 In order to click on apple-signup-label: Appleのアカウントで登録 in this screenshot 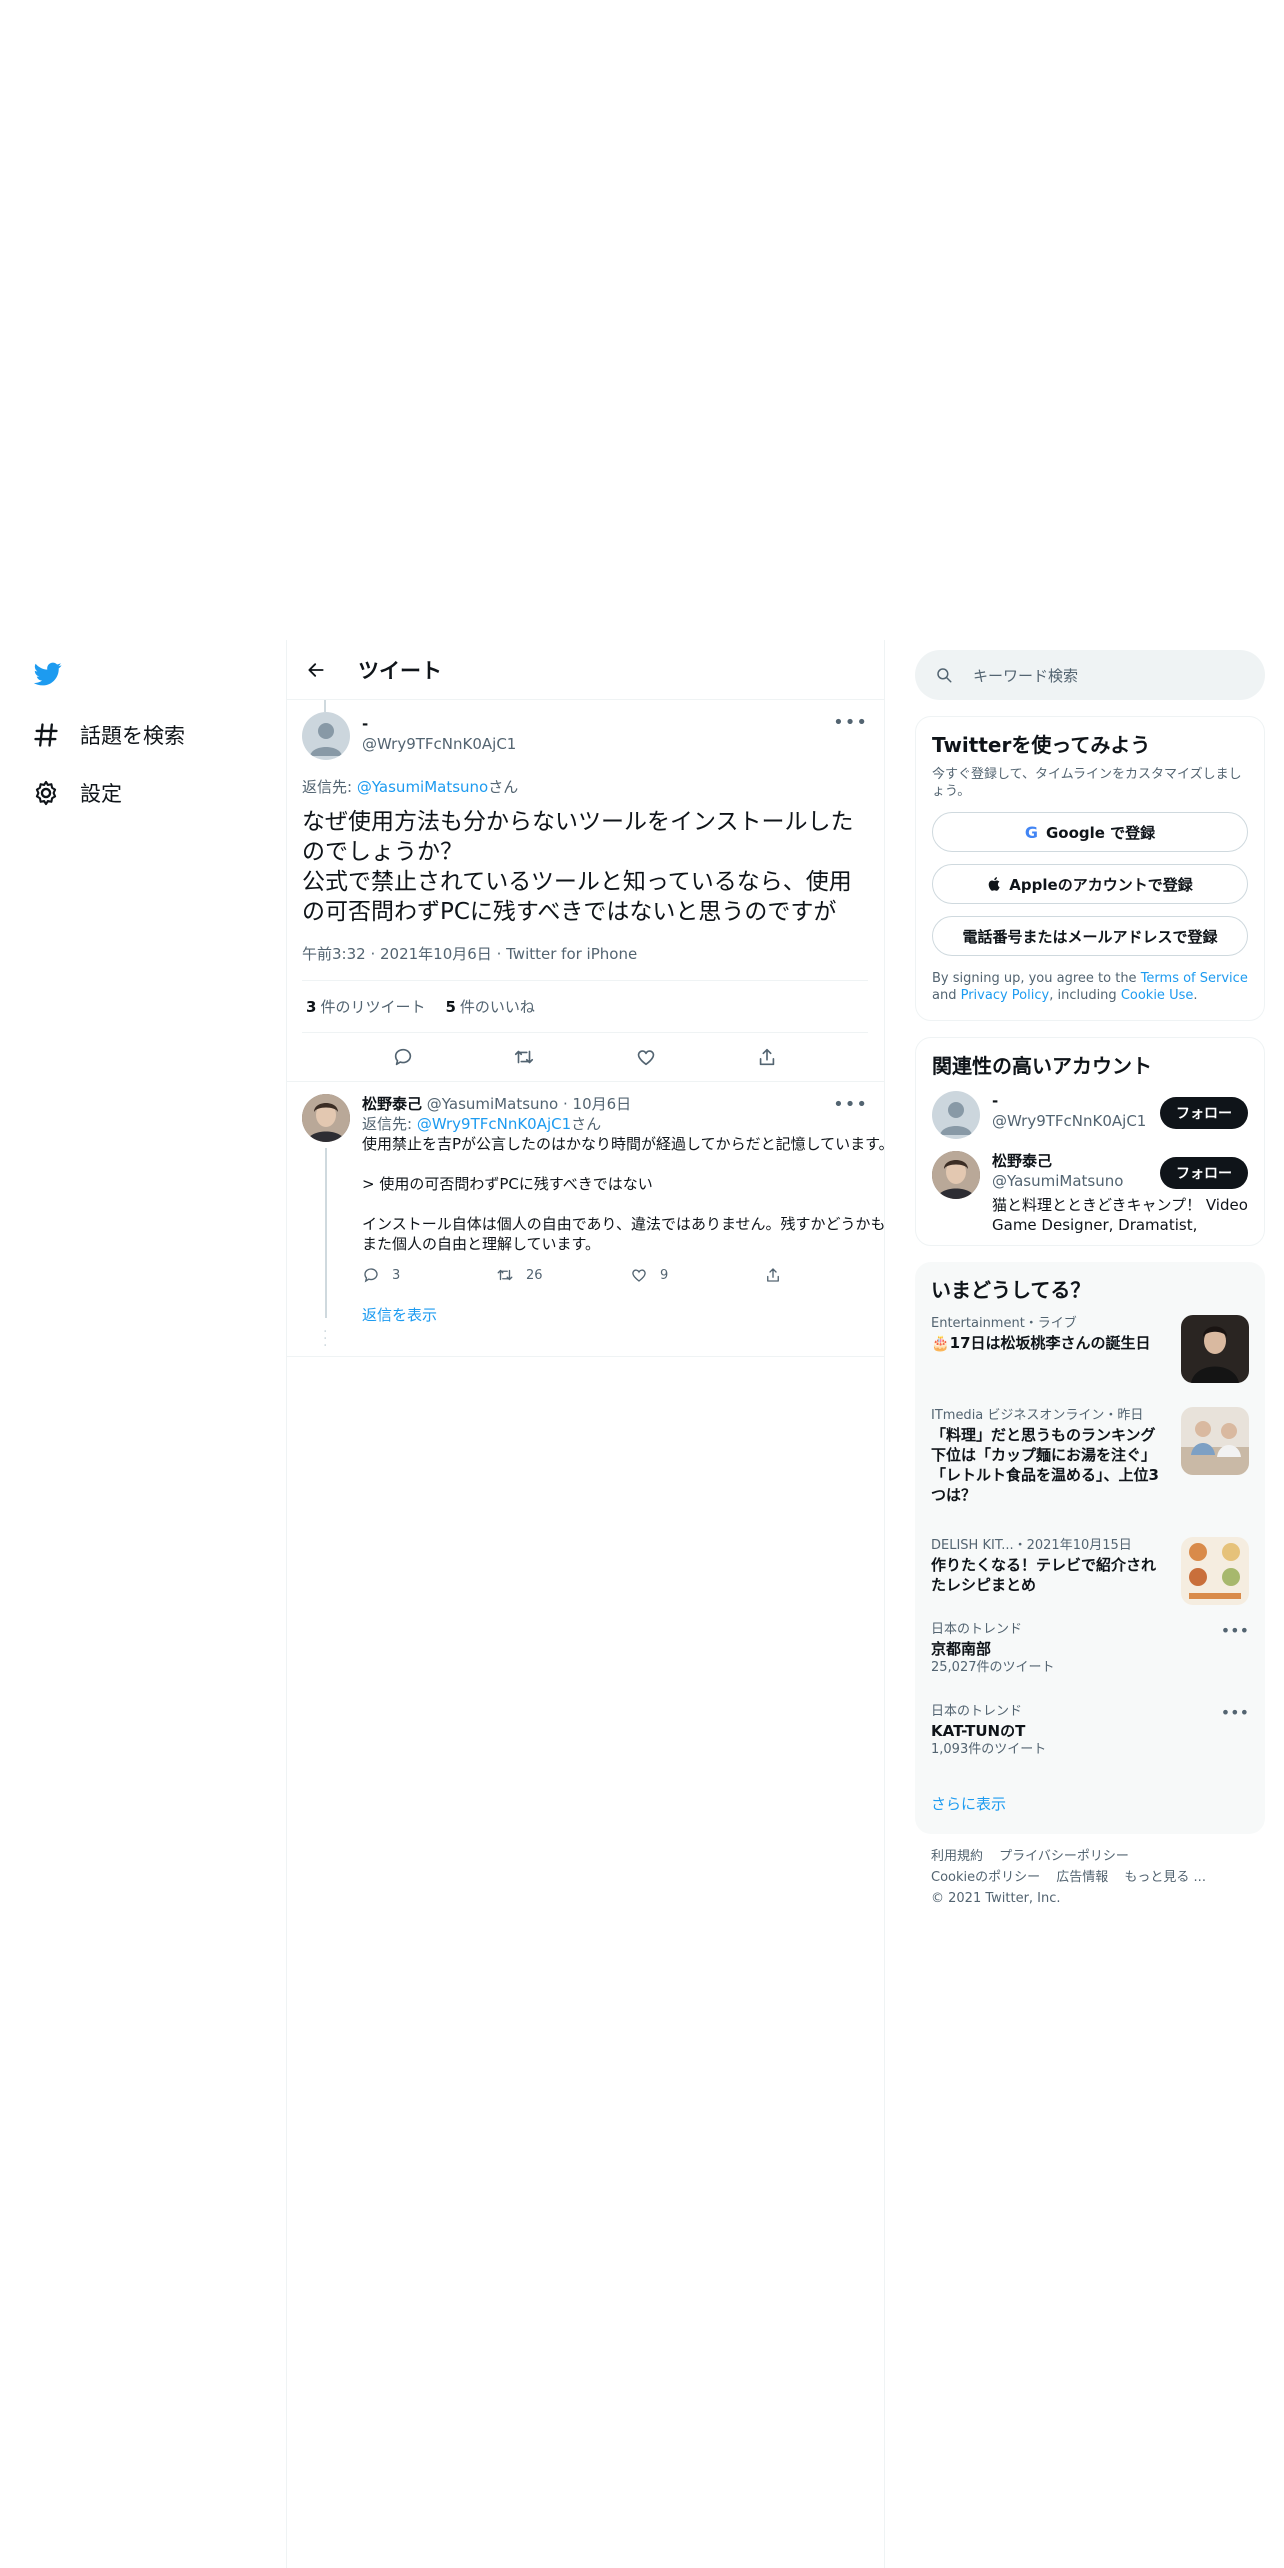, I will do `click(1101, 884)`.